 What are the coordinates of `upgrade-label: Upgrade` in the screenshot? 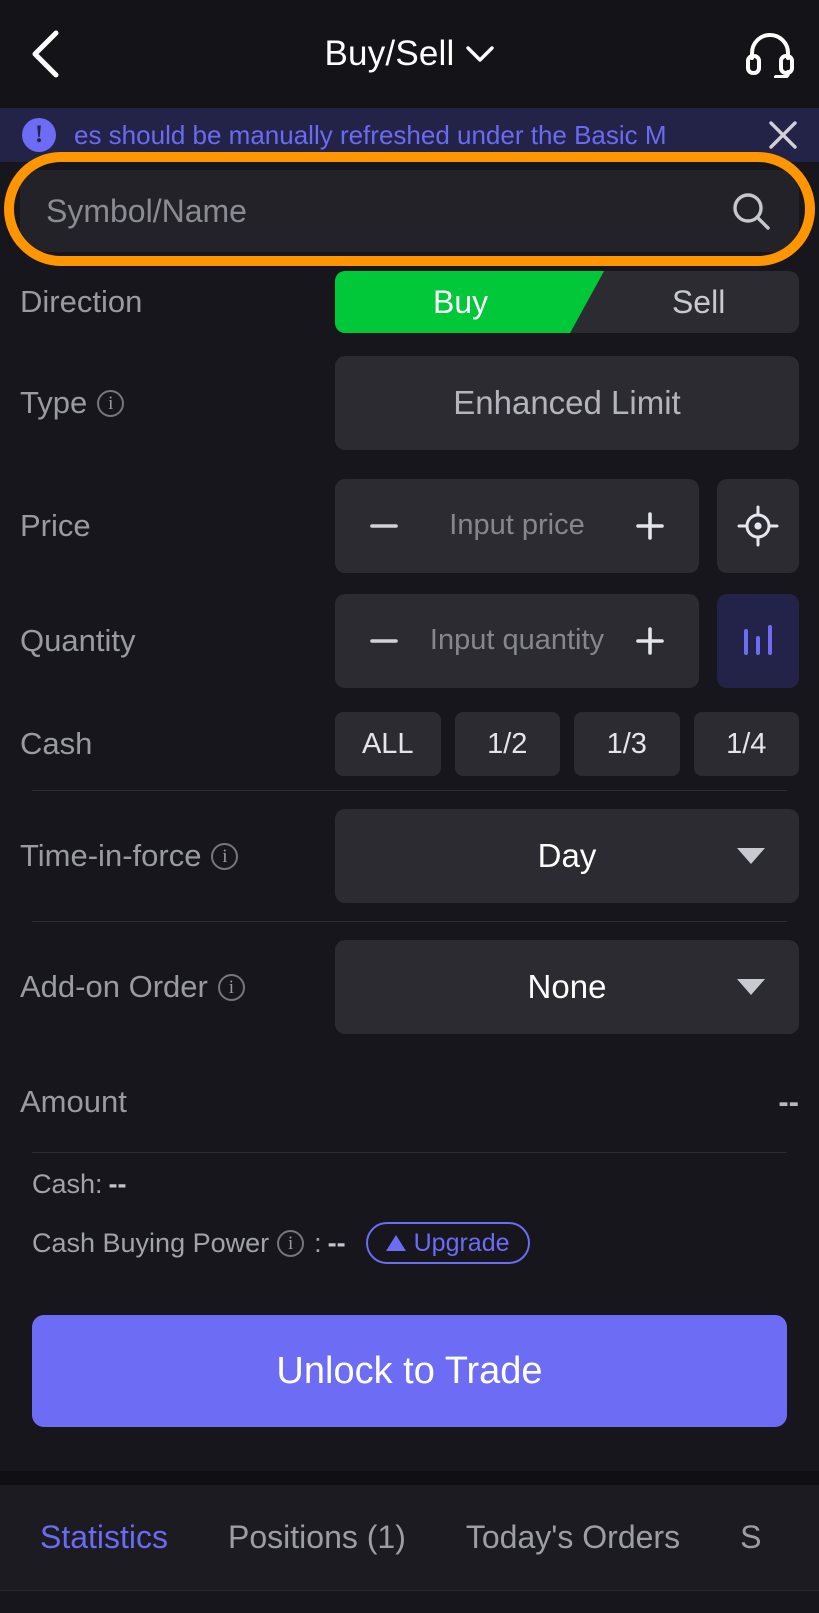 It's located at (461, 1242).